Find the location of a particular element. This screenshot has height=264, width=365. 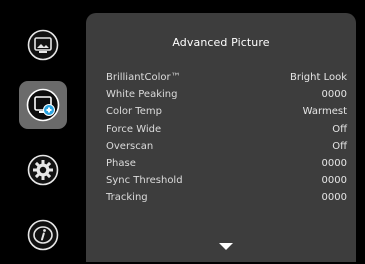

info-icon is located at coordinates (43, 235).